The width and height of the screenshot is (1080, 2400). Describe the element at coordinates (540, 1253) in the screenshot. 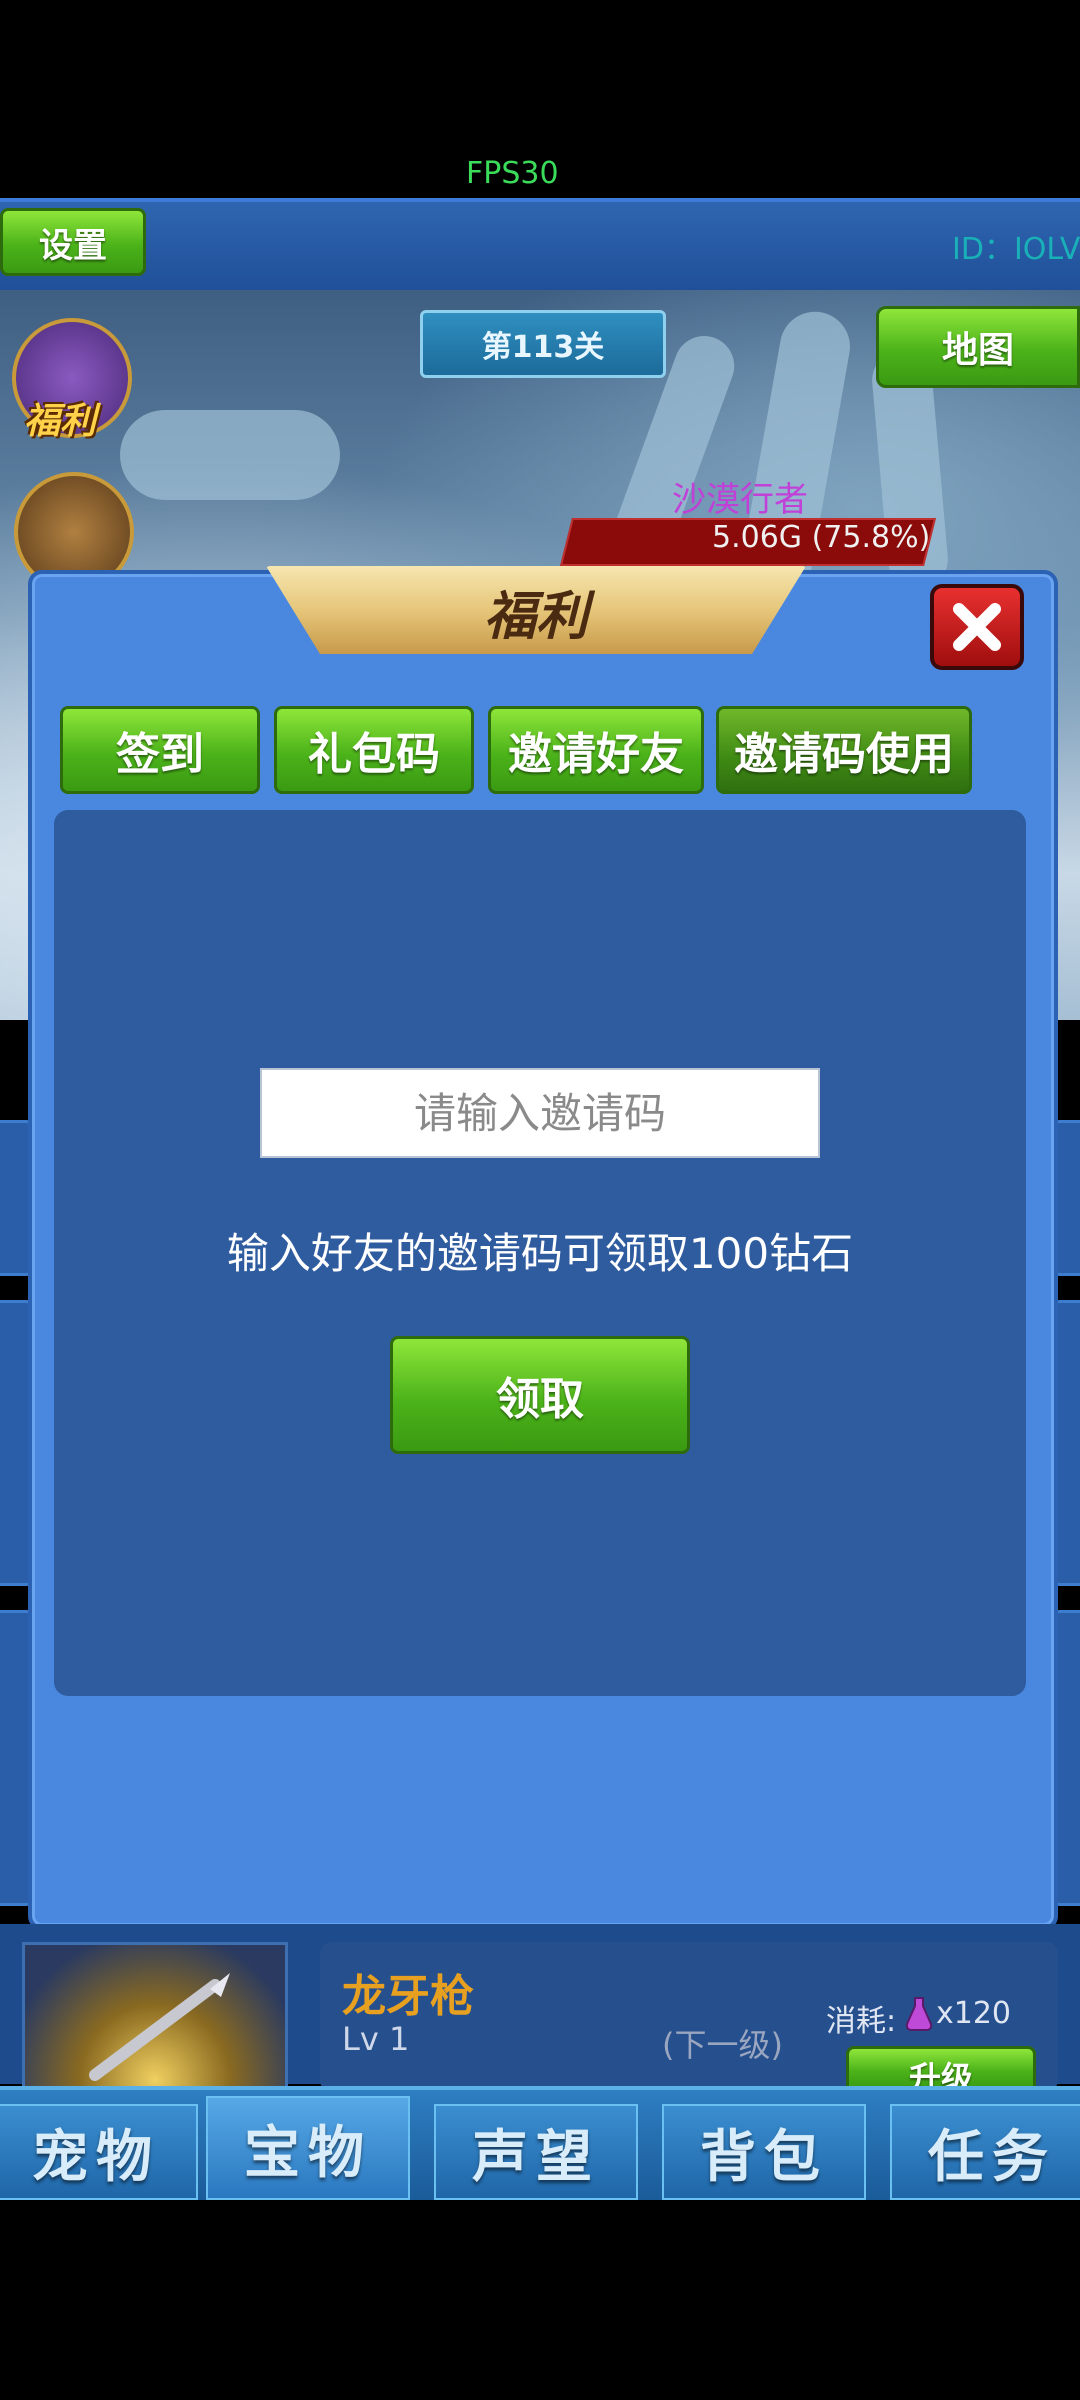

I see `invite-hint-text: 输入好友的邀请码可领取100钻石` at that location.